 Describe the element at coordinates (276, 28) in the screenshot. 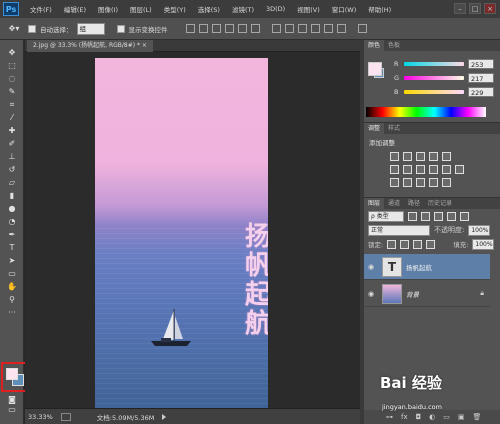

I see `distribute-top-icon` at that location.